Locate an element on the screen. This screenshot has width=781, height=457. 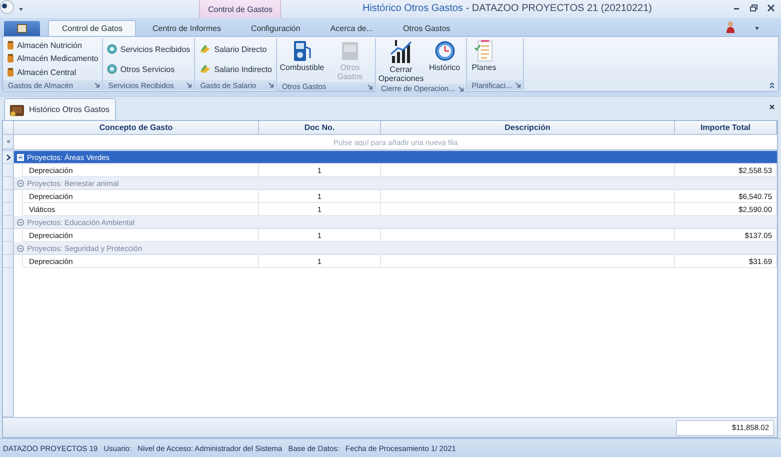
window-icon is located at coordinates (22, 28).